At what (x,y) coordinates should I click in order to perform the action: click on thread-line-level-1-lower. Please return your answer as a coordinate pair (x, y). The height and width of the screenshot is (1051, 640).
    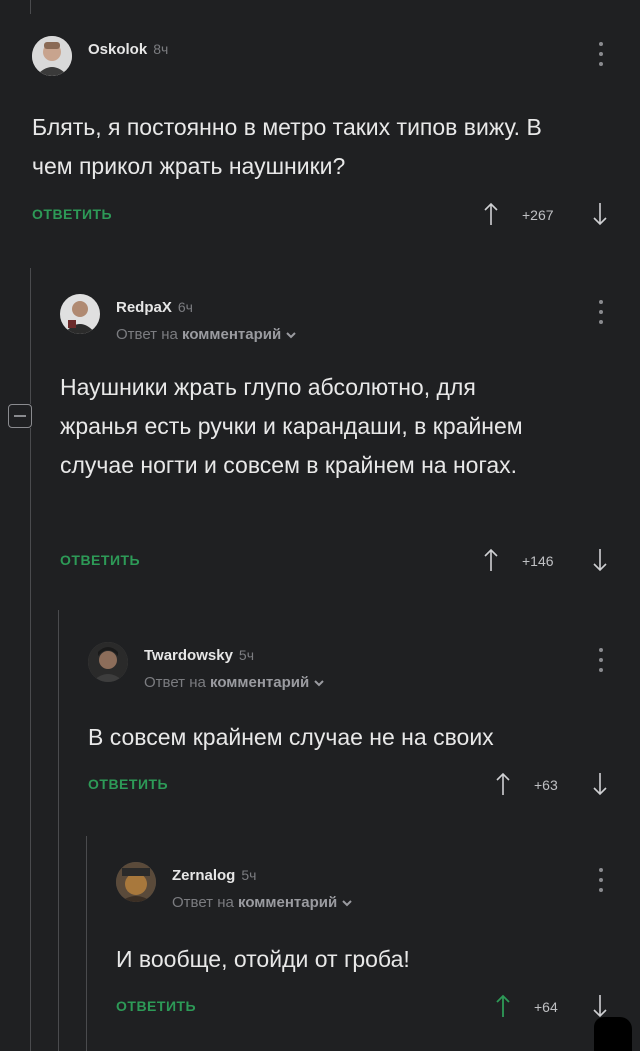
    Looking at the image, I should click on (30, 739).